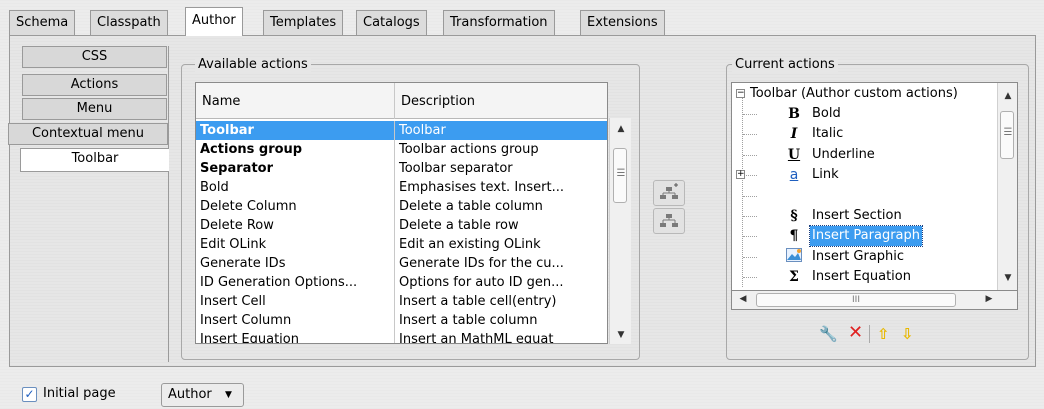 The image size is (1044, 409). I want to click on initial-page-select: Author ▼, so click(202, 395).